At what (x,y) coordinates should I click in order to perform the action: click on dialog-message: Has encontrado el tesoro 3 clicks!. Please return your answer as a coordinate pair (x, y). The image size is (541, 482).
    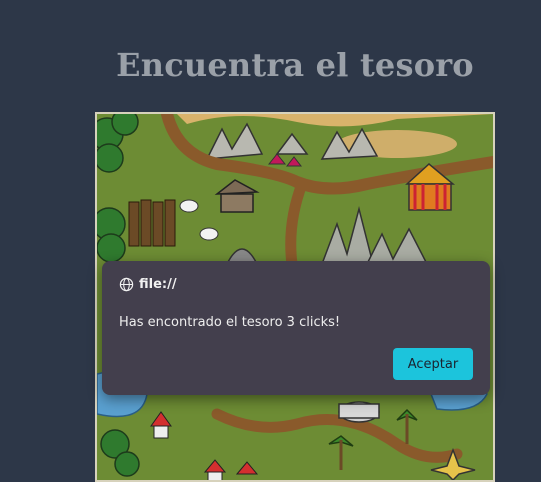
    Looking at the image, I should click on (230, 322).